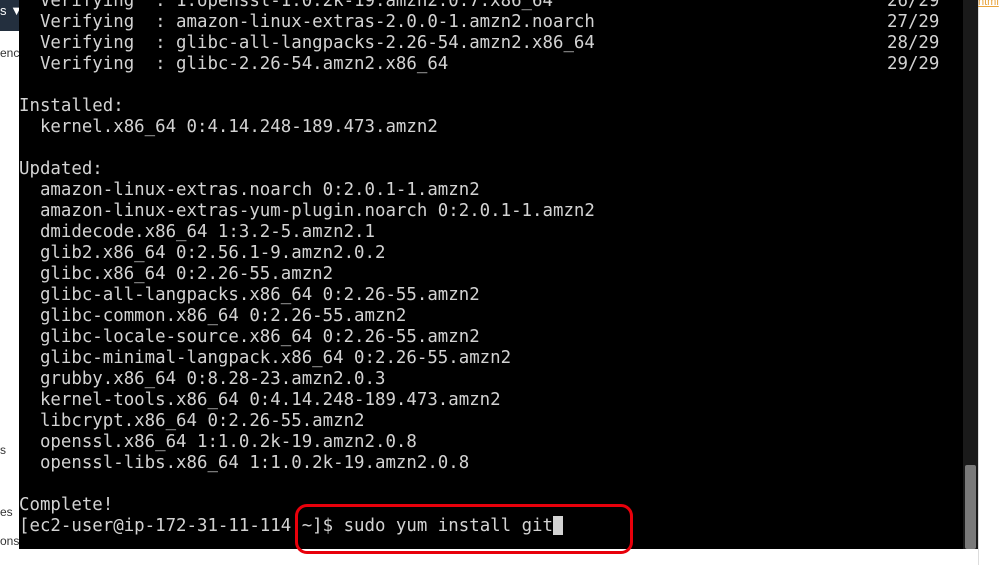  What do you see at coordinates (491, 232) in the screenshot?
I see `terminal-line: dmidecode.x86_64 1:3.2-5.amzn2.1` at bounding box center [491, 232].